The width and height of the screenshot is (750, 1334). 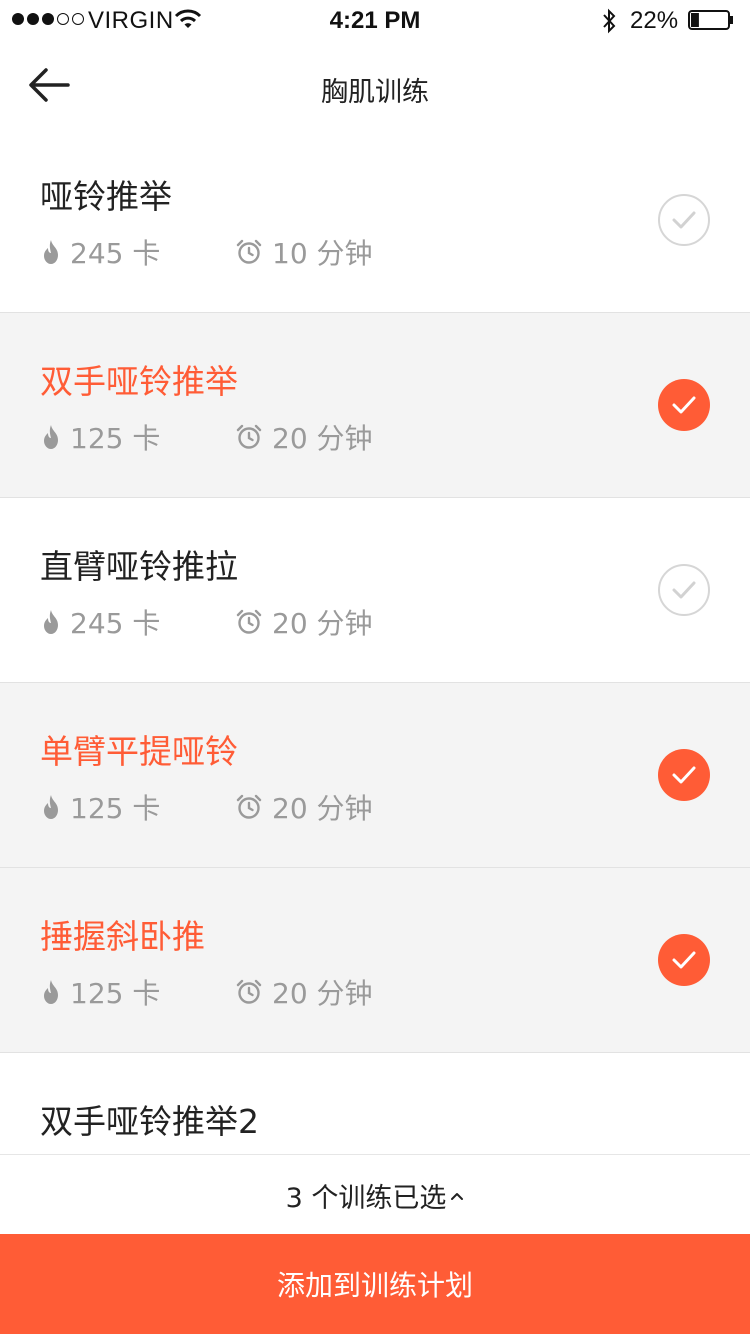 What do you see at coordinates (375, 92) in the screenshot?
I see `page-title: 胸肌训练` at bounding box center [375, 92].